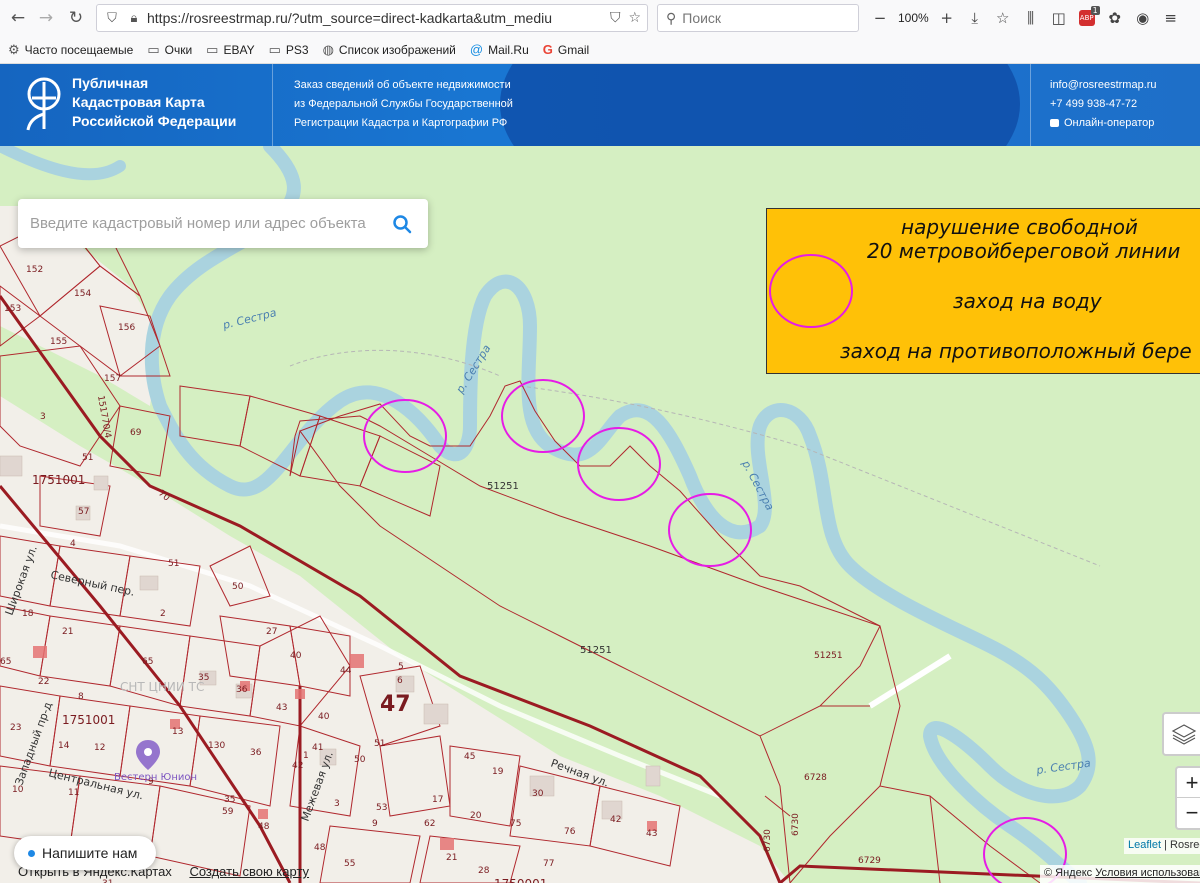 The height and width of the screenshot is (883, 1200). What do you see at coordinates (256, 753) in the screenshot?
I see `svg-text: 36` at bounding box center [256, 753].